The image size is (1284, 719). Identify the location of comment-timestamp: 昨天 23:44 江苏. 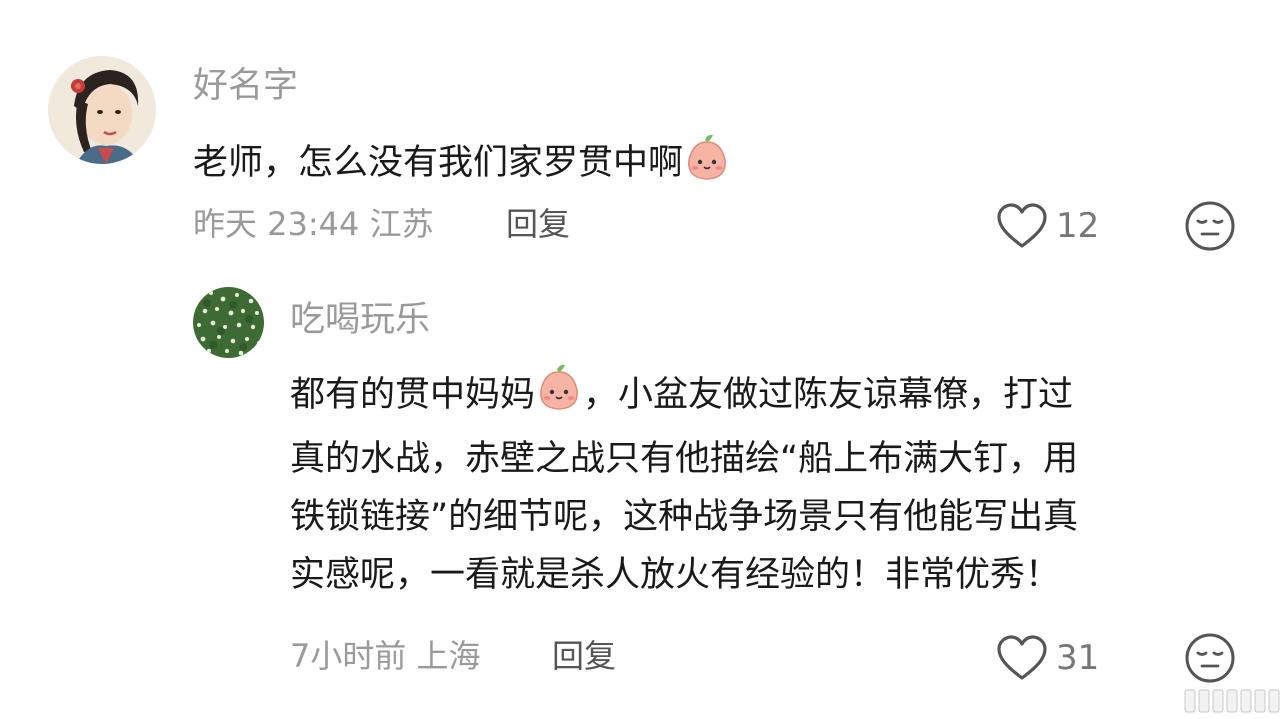
(313, 224).